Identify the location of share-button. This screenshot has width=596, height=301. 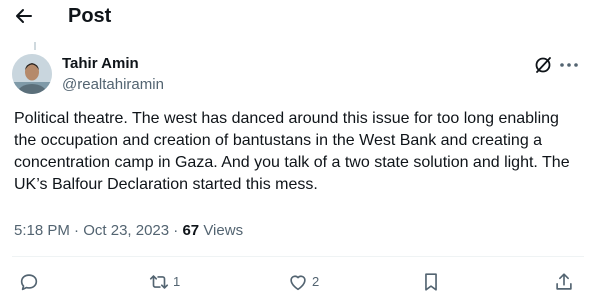
(564, 282).